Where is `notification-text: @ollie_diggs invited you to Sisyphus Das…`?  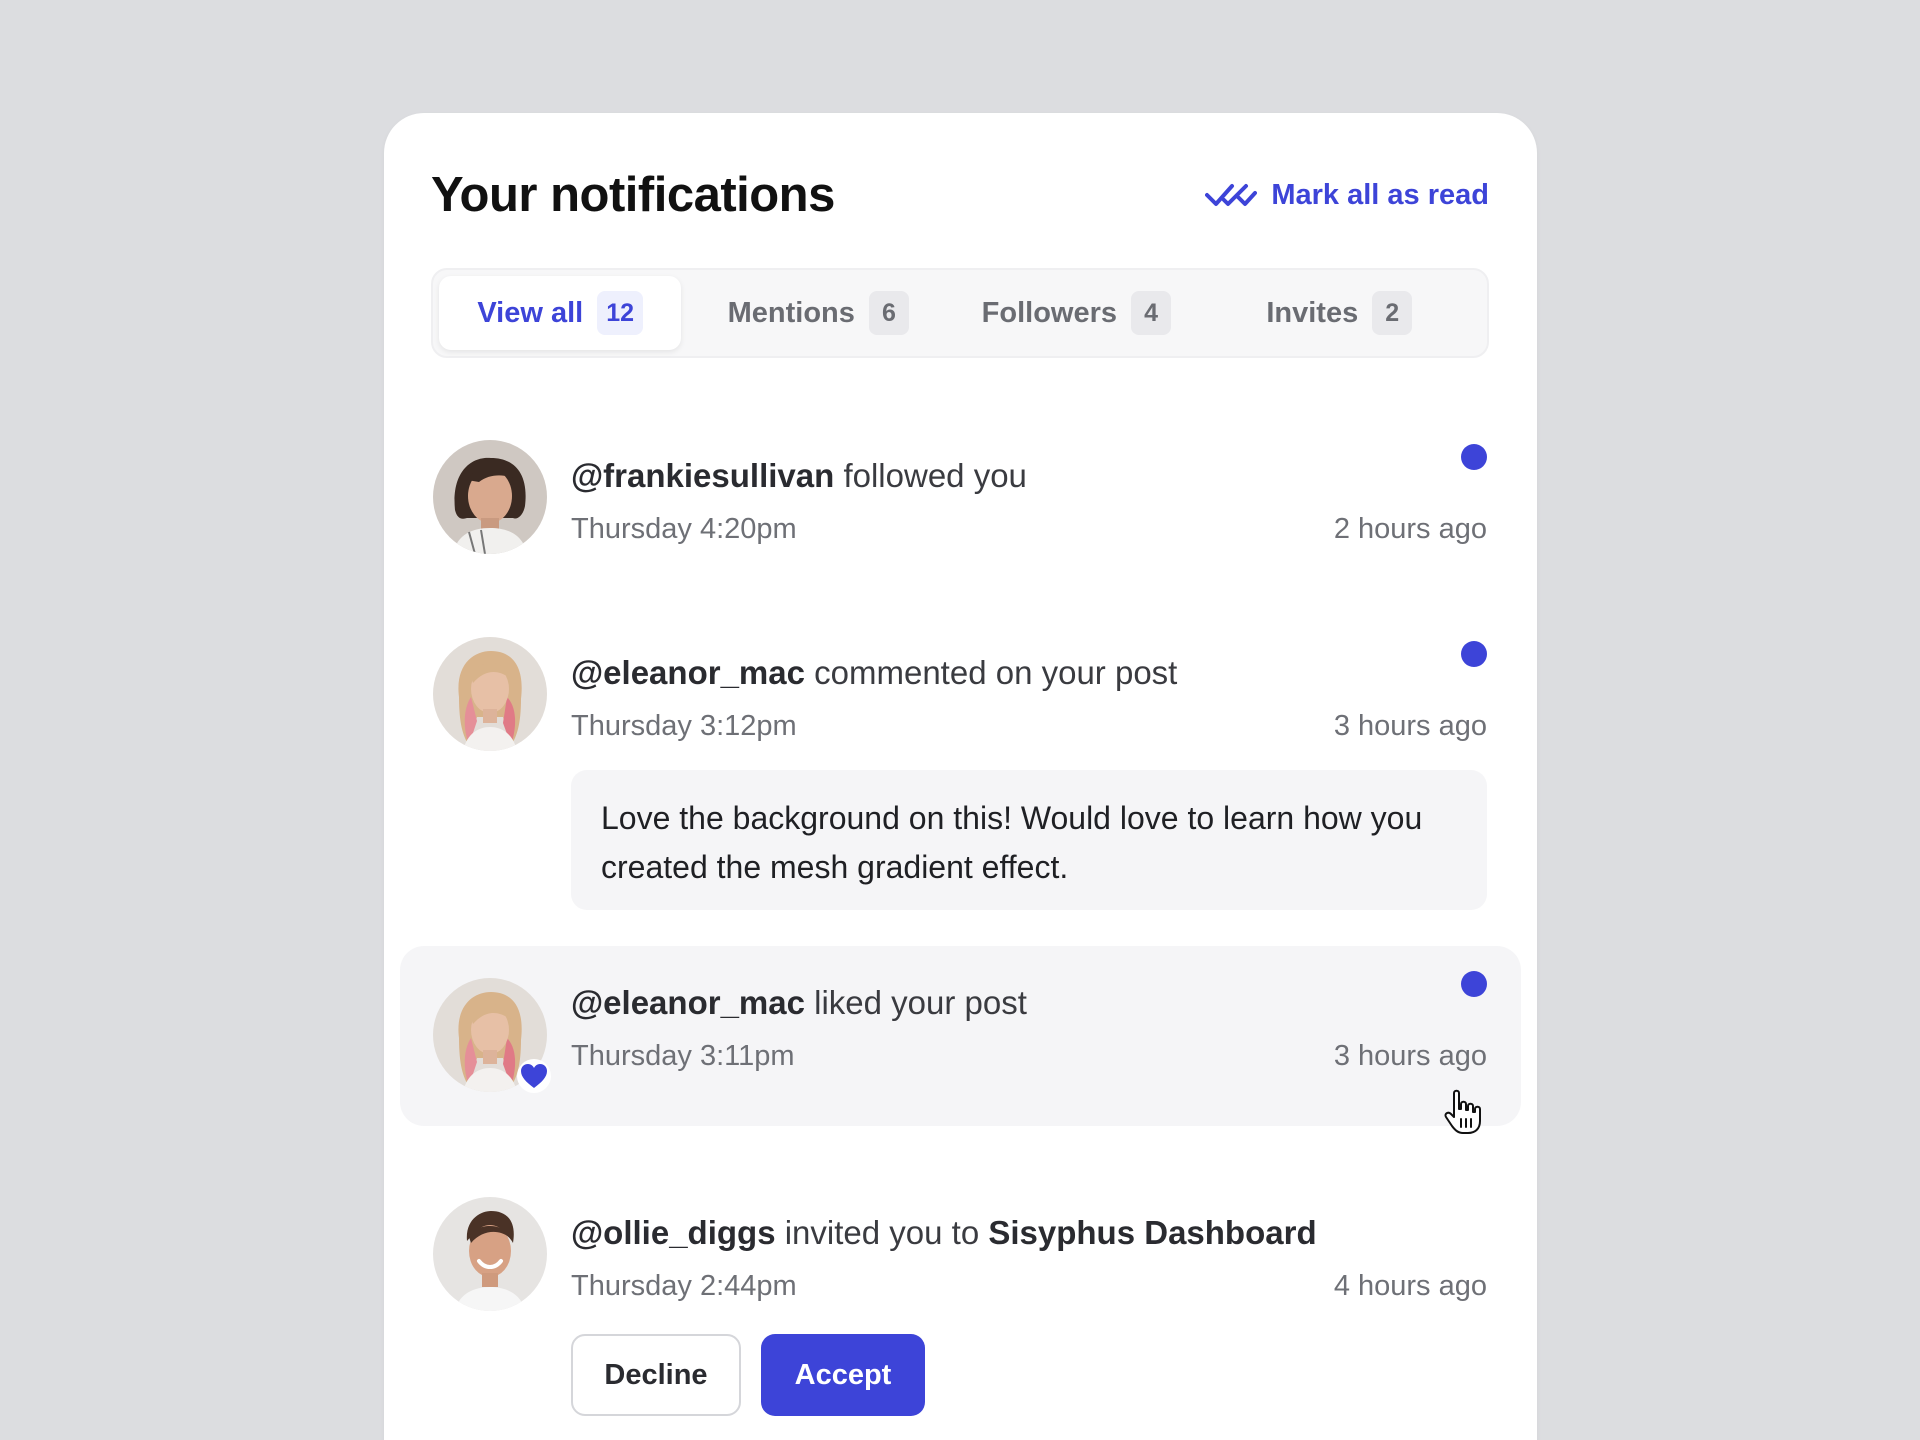 notification-text: @ollie_diggs invited you to Sisyphus Das… is located at coordinates (944, 1233).